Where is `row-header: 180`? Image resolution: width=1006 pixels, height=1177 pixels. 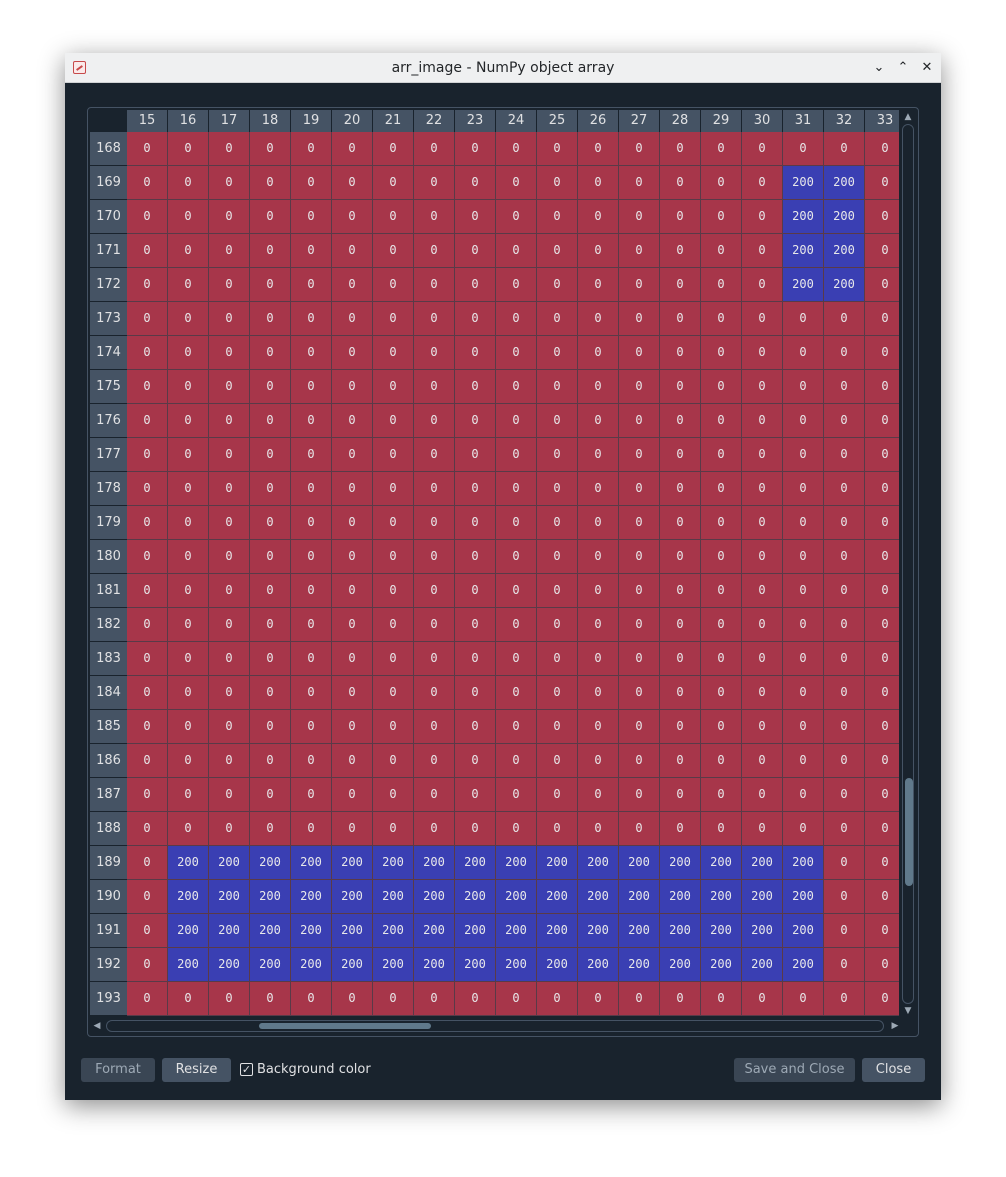
row-header: 180 is located at coordinates (108, 557).